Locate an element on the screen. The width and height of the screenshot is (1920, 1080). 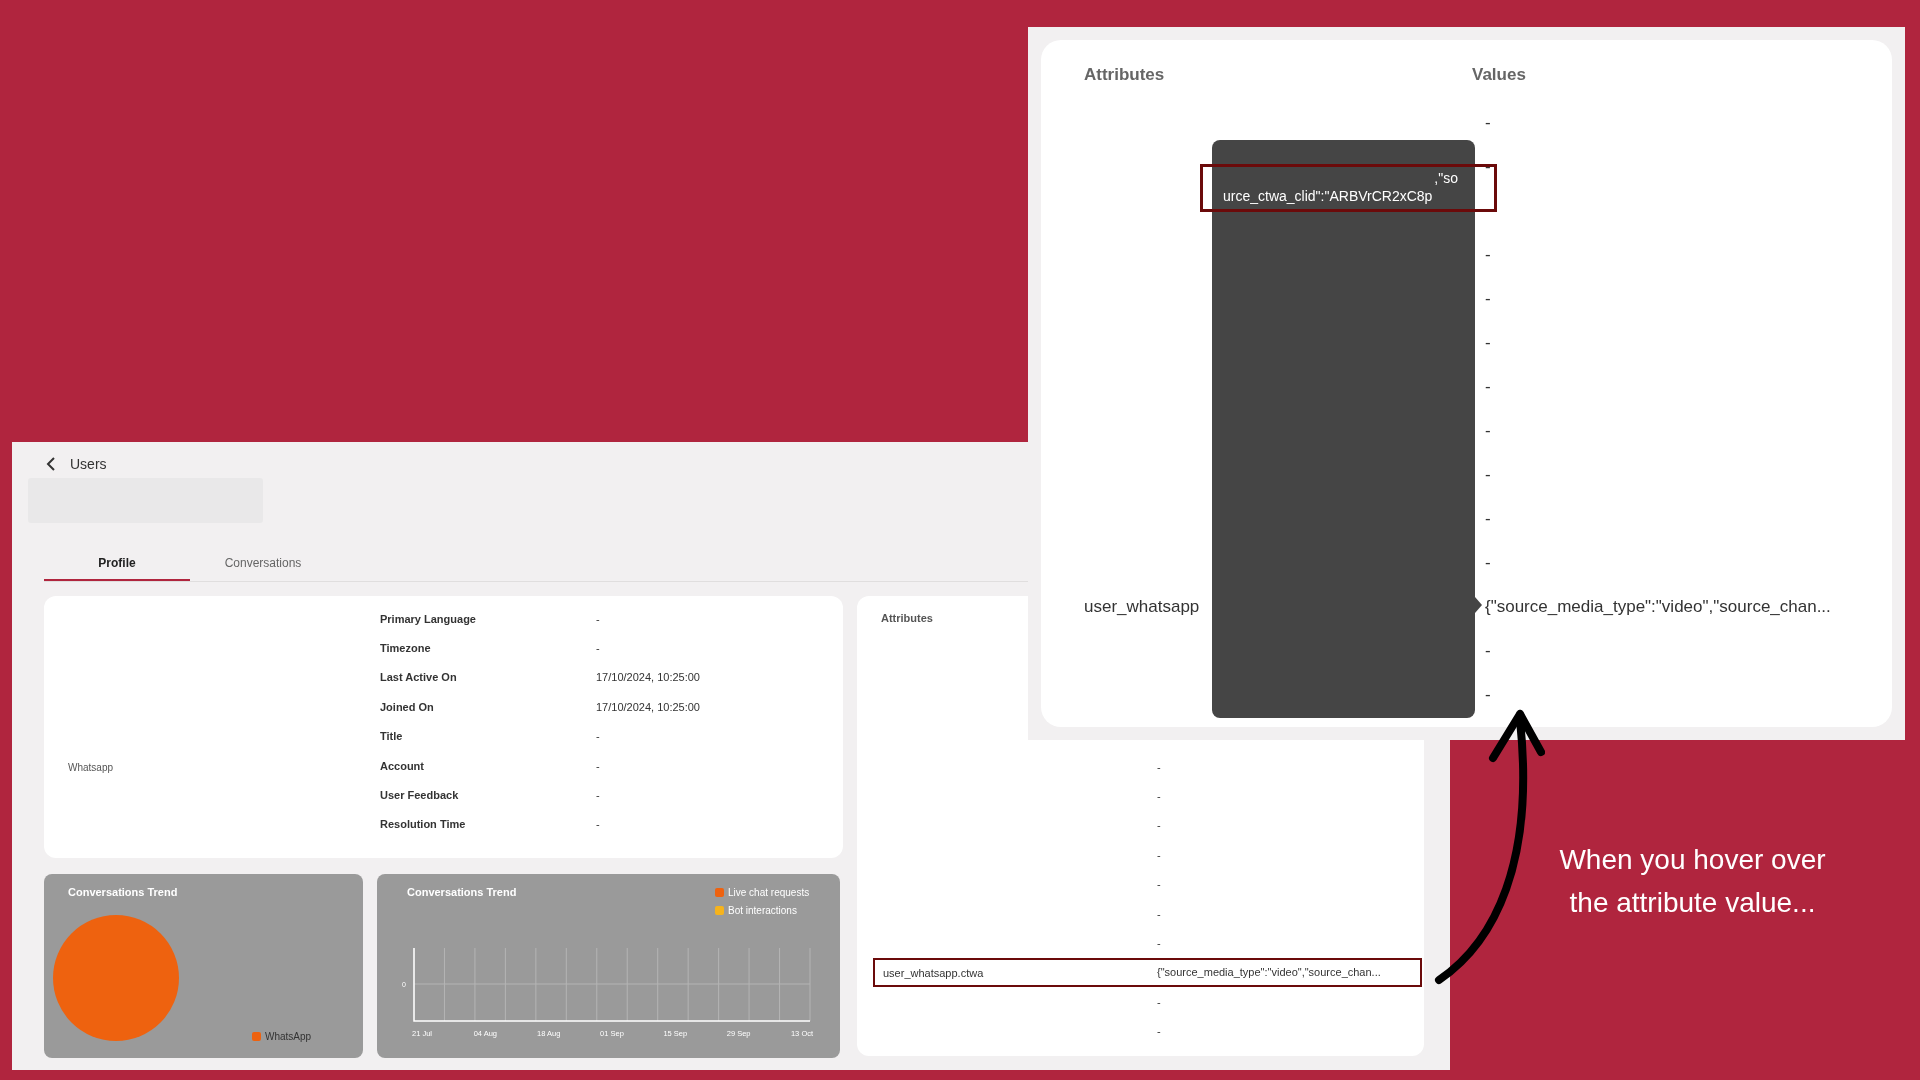
tab: Conversations is located at coordinates (263, 564).